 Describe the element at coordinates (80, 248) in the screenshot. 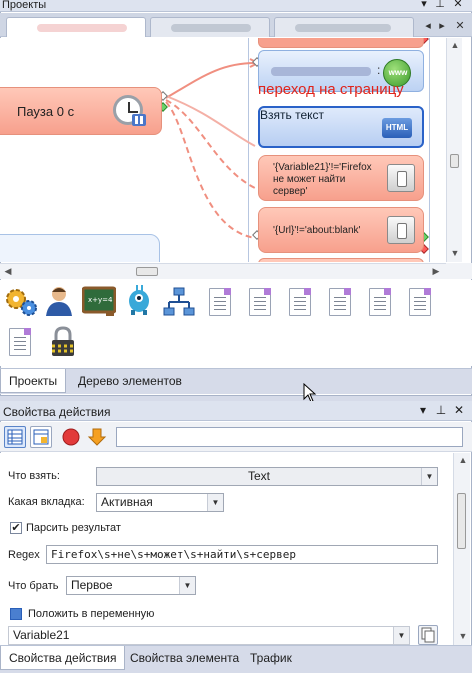

I see `group-frame` at that location.